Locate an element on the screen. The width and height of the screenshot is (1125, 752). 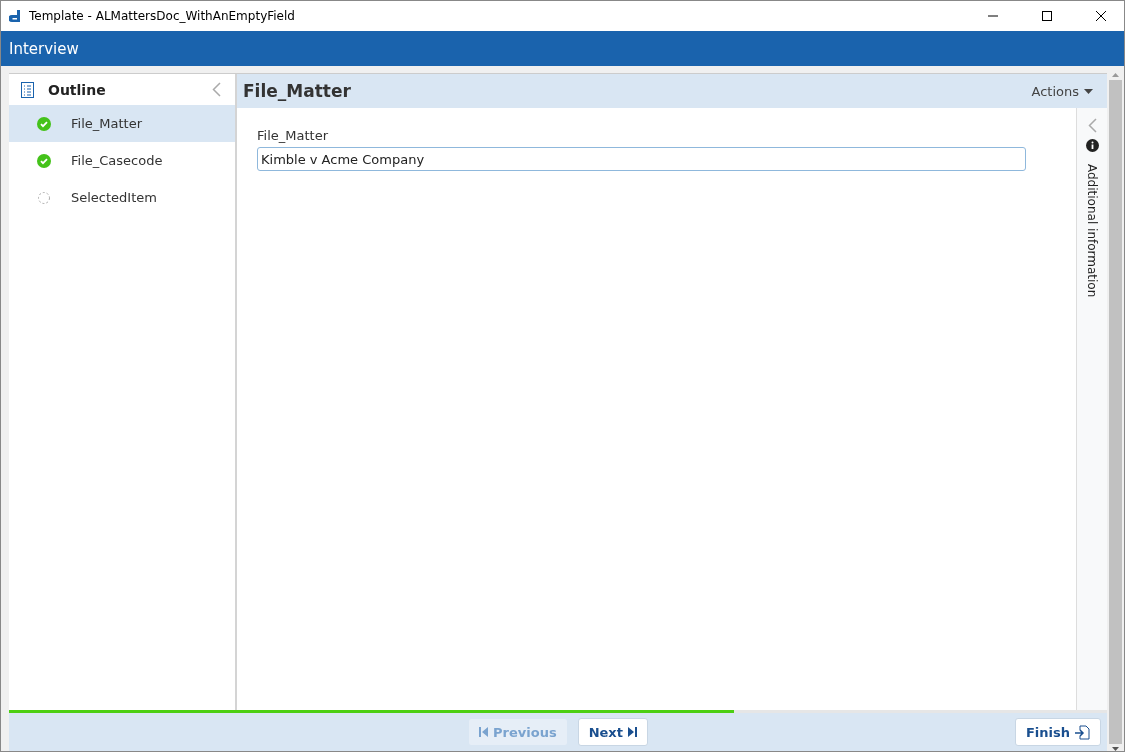
scroll-down-icon is located at coordinates (1115, 749).